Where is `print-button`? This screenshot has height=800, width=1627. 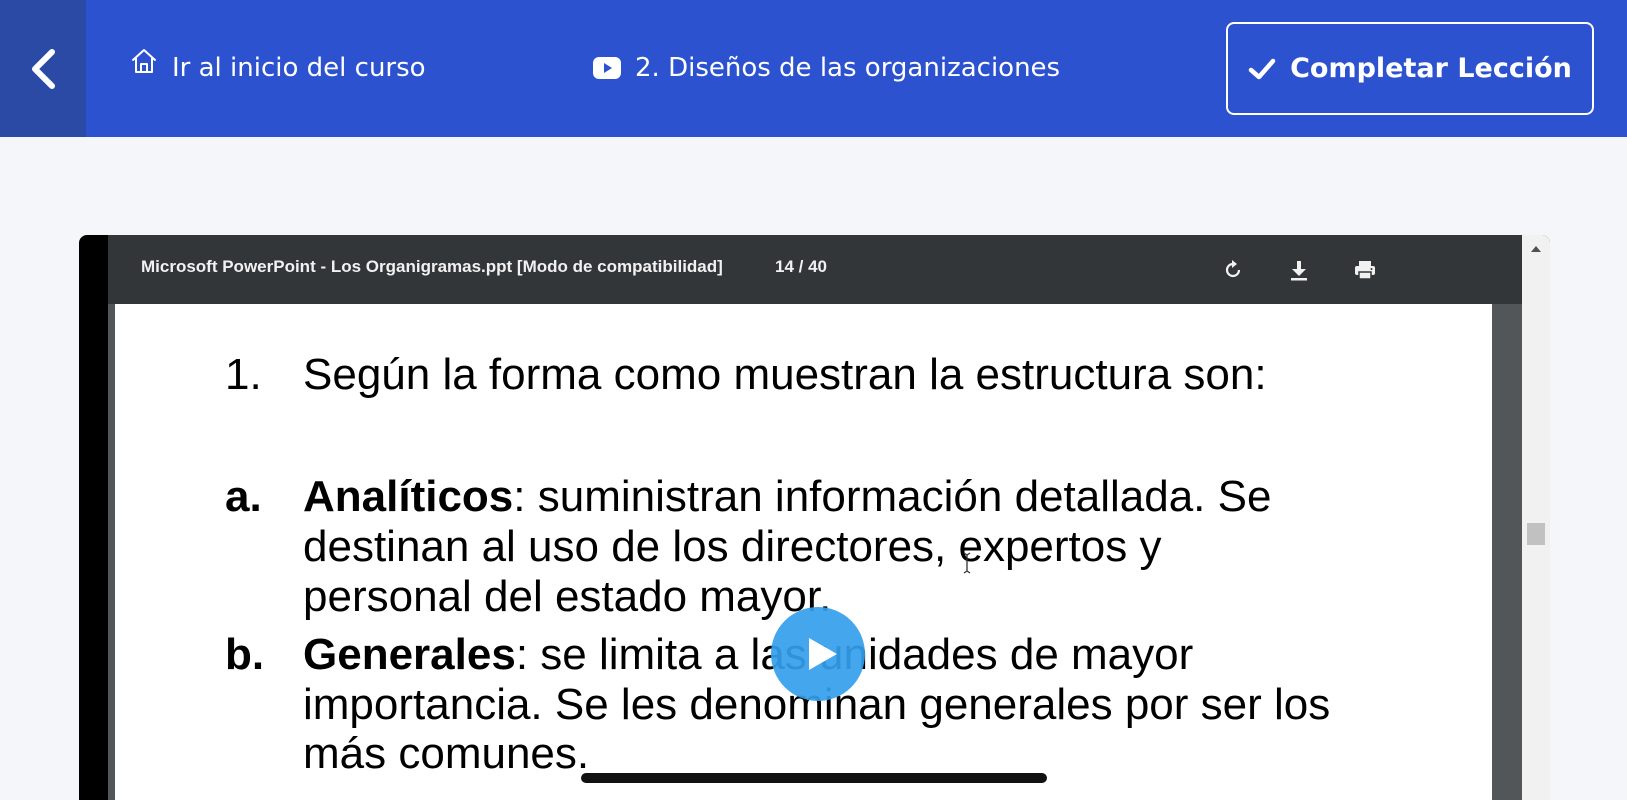
print-button is located at coordinates (1365, 270).